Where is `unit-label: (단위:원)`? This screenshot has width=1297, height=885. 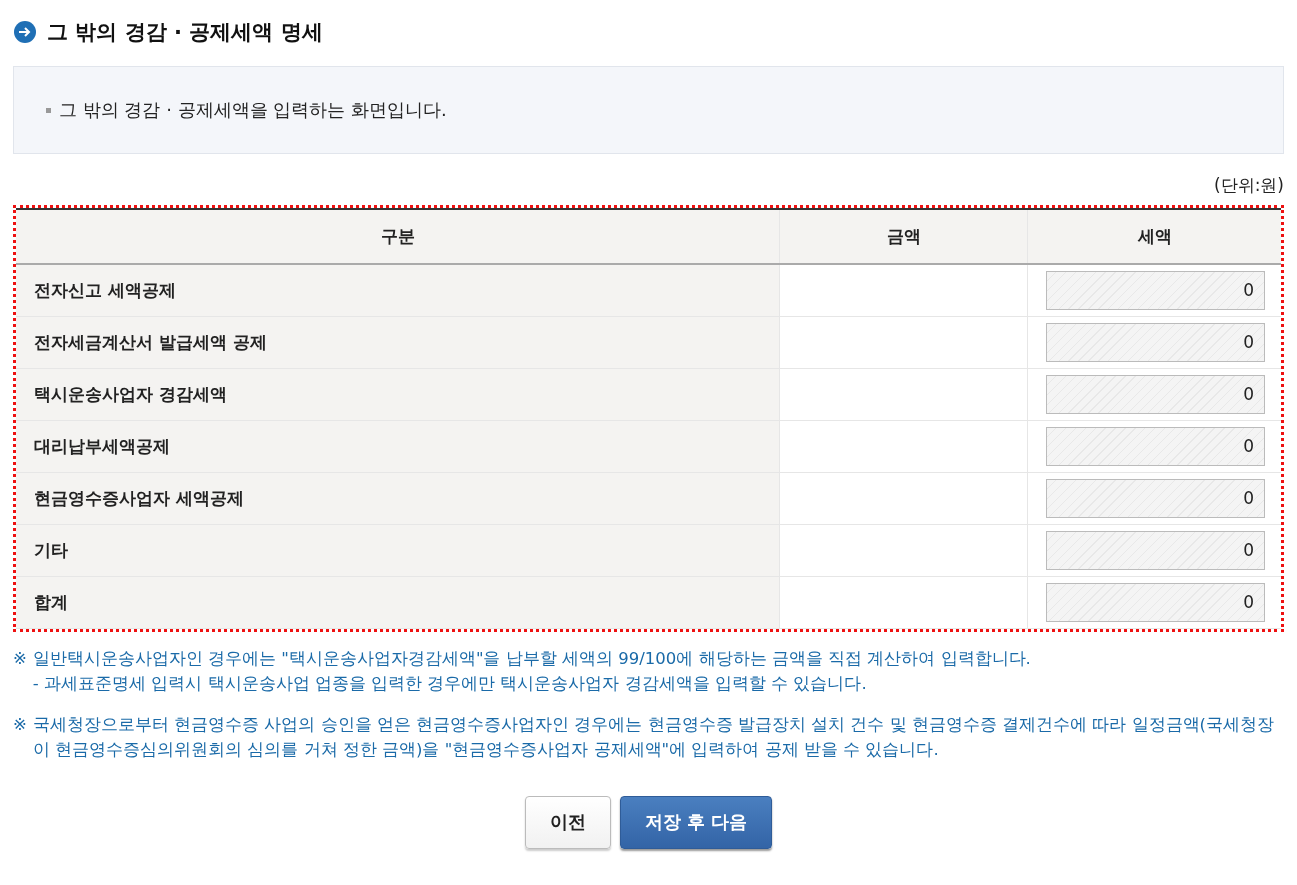
unit-label: (단위:원) is located at coordinates (1248, 185).